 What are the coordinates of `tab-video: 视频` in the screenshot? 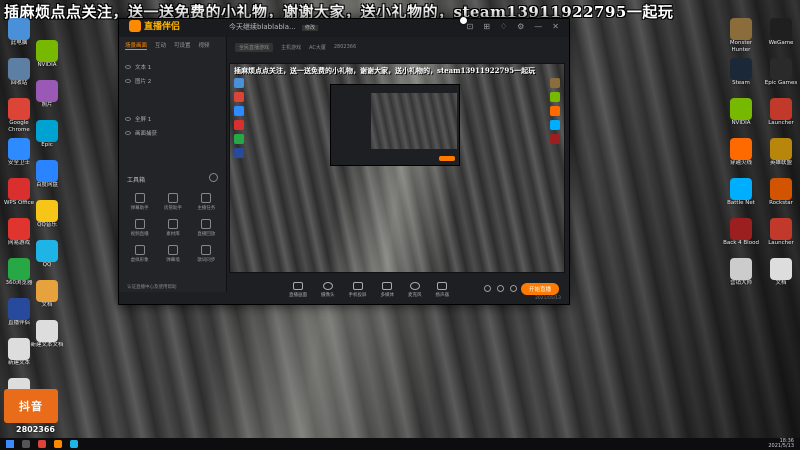 It's located at (204, 45).